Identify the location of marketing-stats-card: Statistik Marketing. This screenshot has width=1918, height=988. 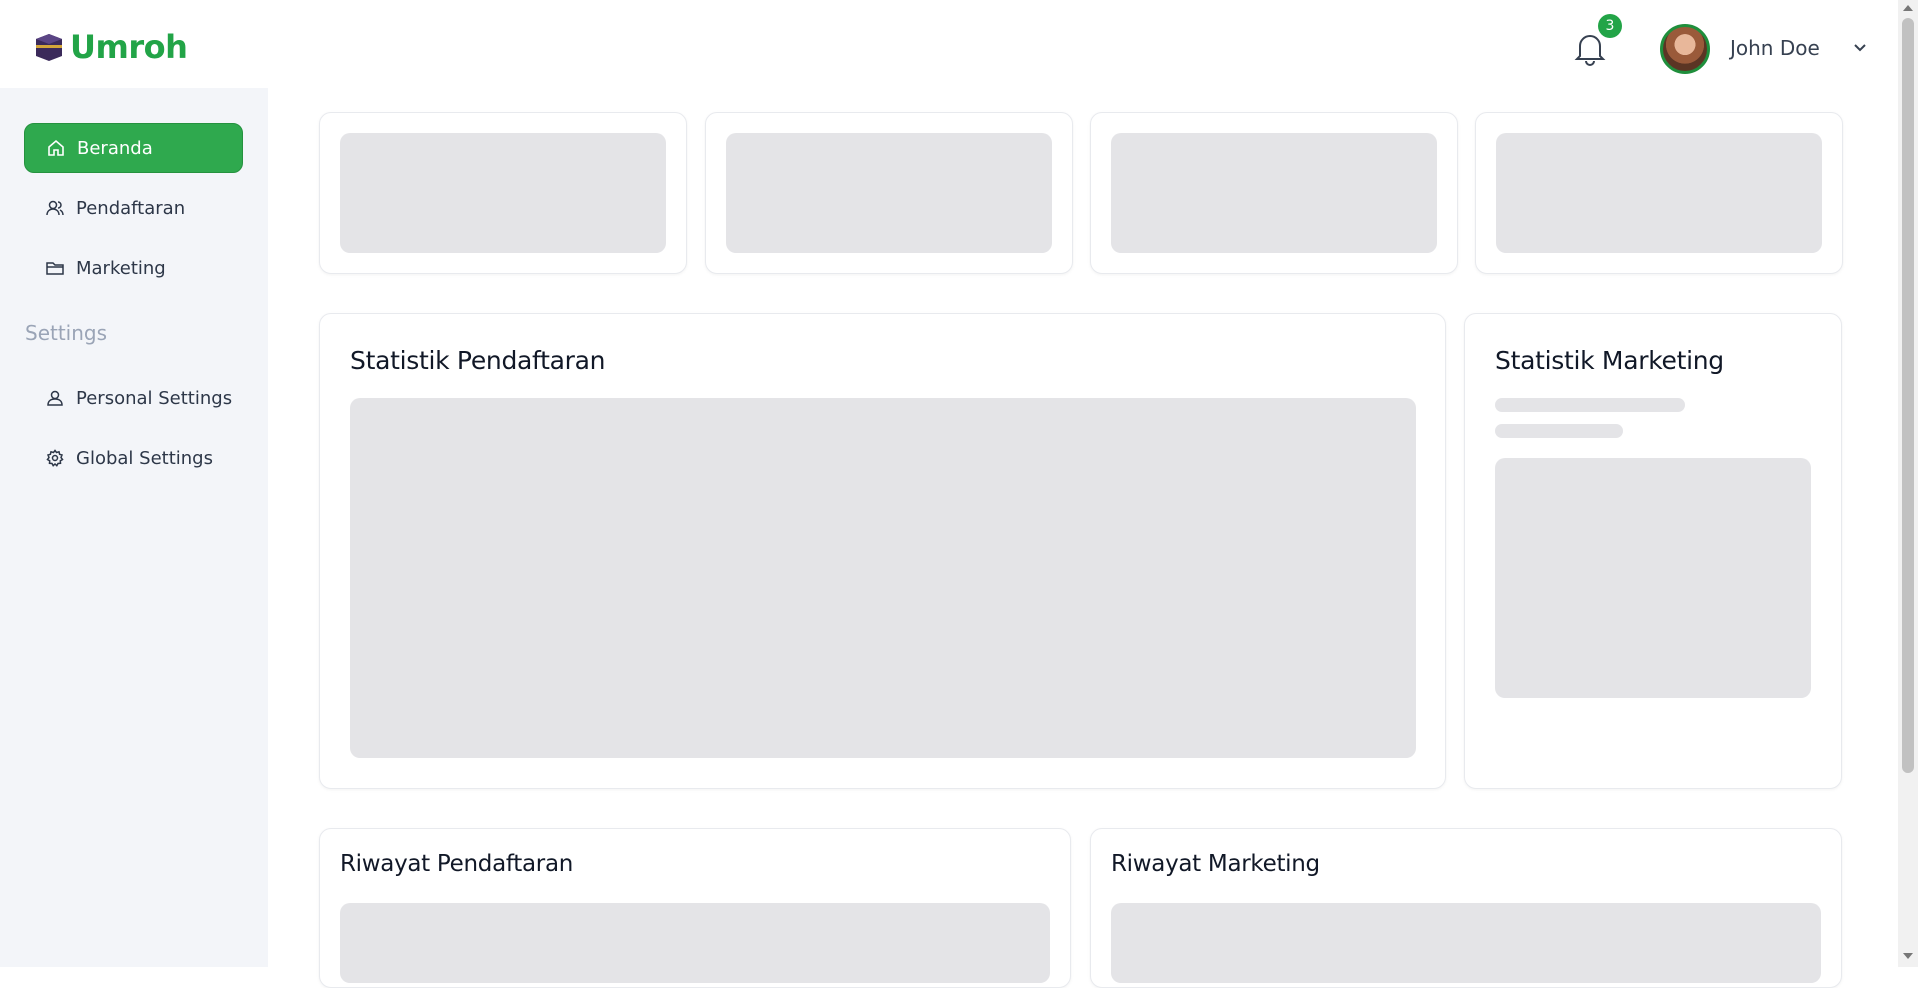
(1653, 551).